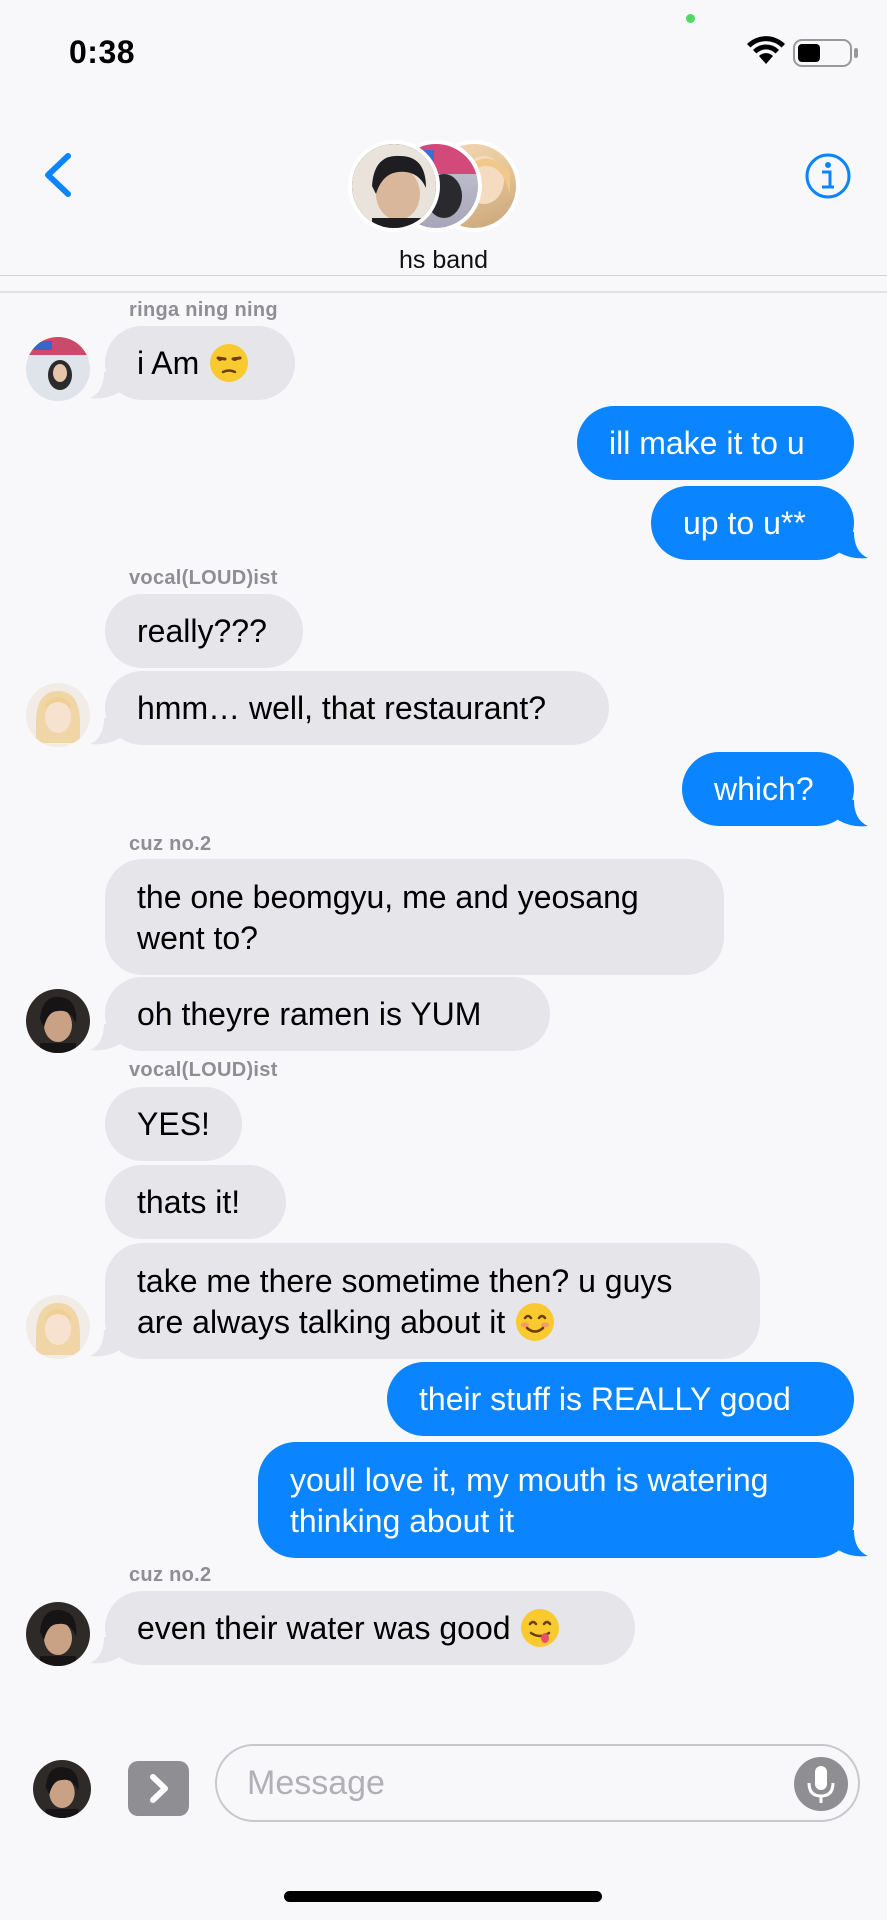  What do you see at coordinates (309, 1014) in the screenshot?
I see `message-text: oh theyre ramen is YUM` at bounding box center [309, 1014].